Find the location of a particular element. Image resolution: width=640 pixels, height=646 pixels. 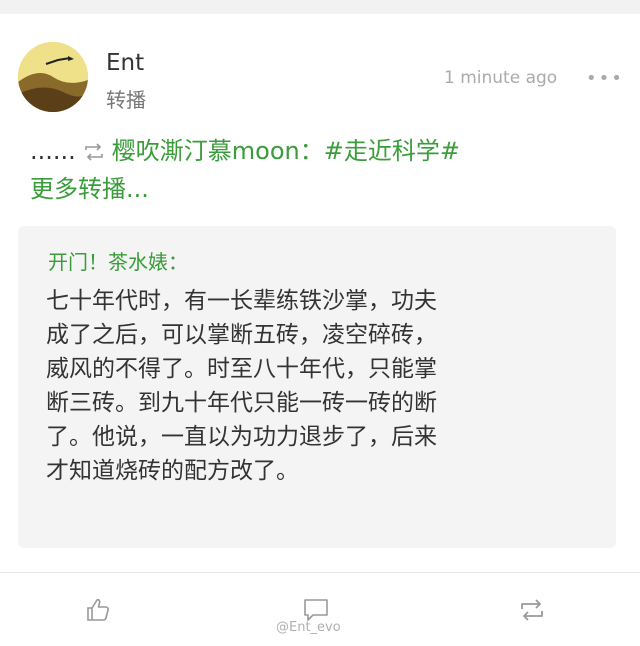

repost-user-link: 樱吹澌汀慕moon： is located at coordinates (218, 151).